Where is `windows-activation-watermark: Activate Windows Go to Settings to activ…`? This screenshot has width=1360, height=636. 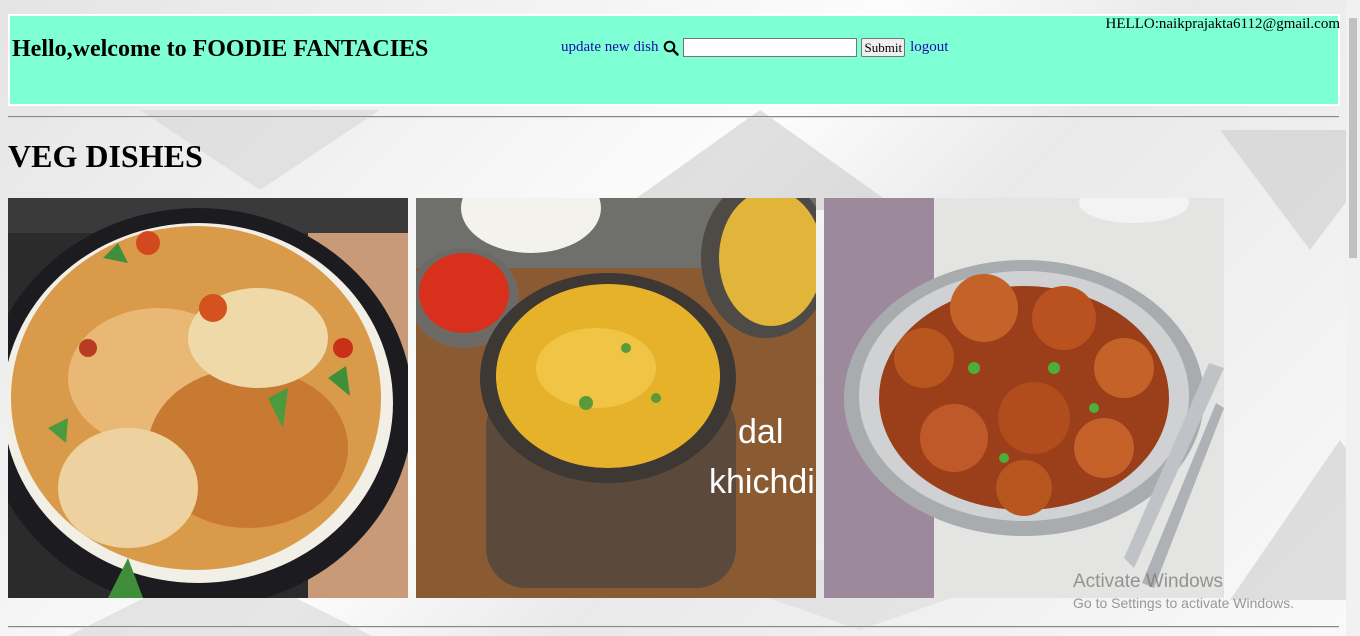
windows-activation-watermark: Activate Windows Go to Settings to activ… is located at coordinates (1183, 591).